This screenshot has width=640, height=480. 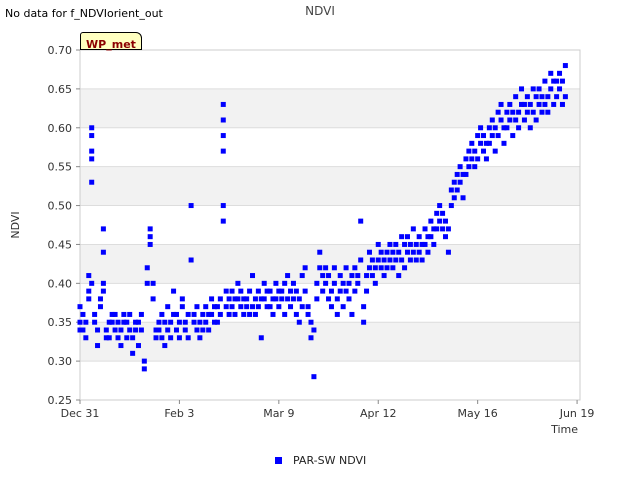 I want to click on y-tick-label: 0.30, so click(x=60, y=361).